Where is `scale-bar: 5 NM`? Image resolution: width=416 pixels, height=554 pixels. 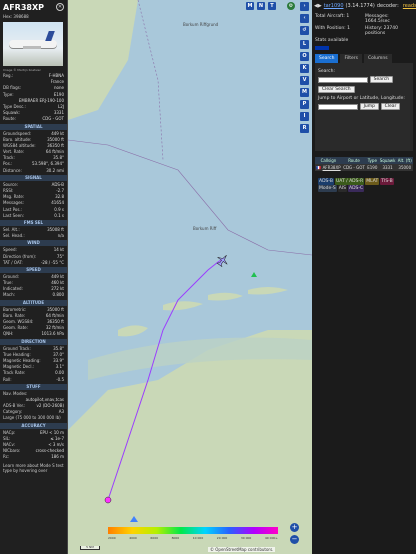 scale-bar: 5 NM is located at coordinates (90, 548).